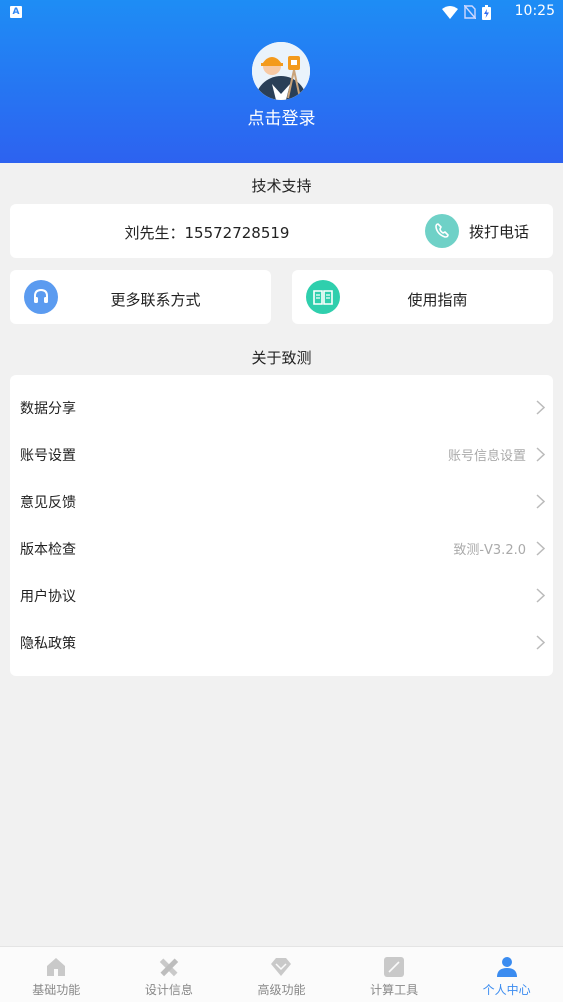 This screenshot has height=1002, width=563. What do you see at coordinates (282, 548) in the screenshot?
I see `menu-item-version-check: 版本检查 致测-V3.2.0` at bounding box center [282, 548].